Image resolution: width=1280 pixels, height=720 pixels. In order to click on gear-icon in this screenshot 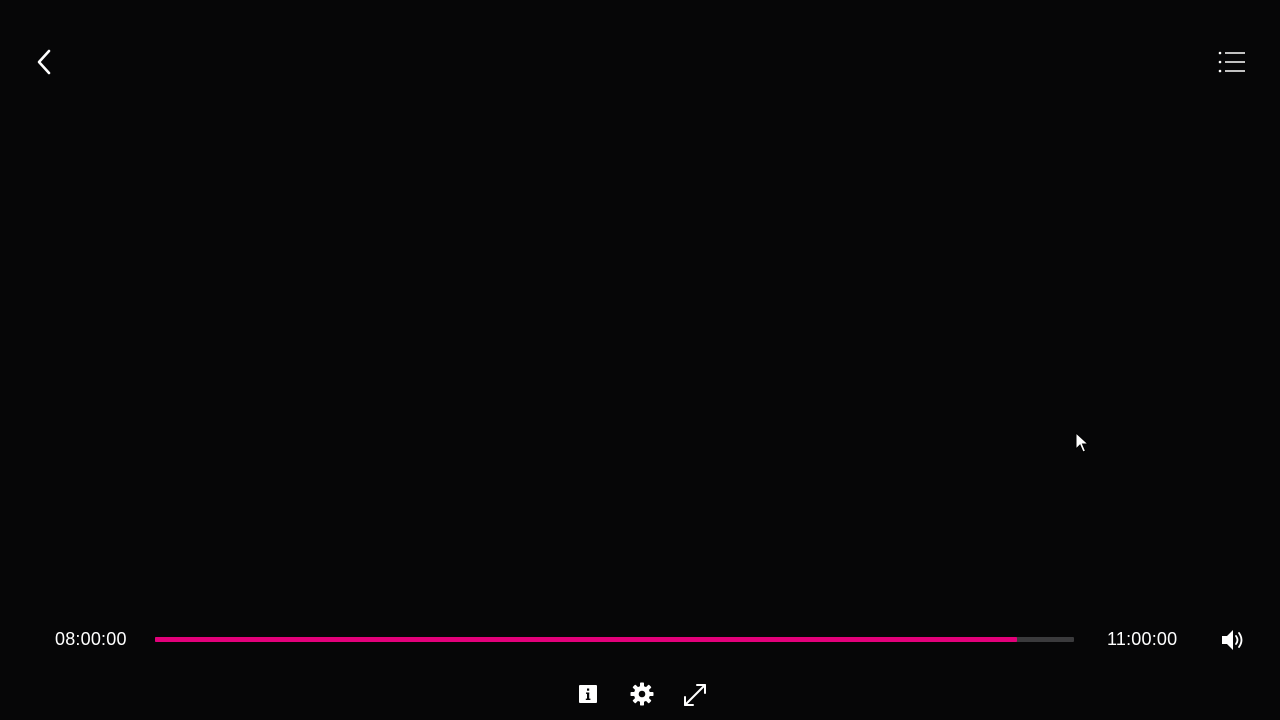, I will do `click(642, 694)`.